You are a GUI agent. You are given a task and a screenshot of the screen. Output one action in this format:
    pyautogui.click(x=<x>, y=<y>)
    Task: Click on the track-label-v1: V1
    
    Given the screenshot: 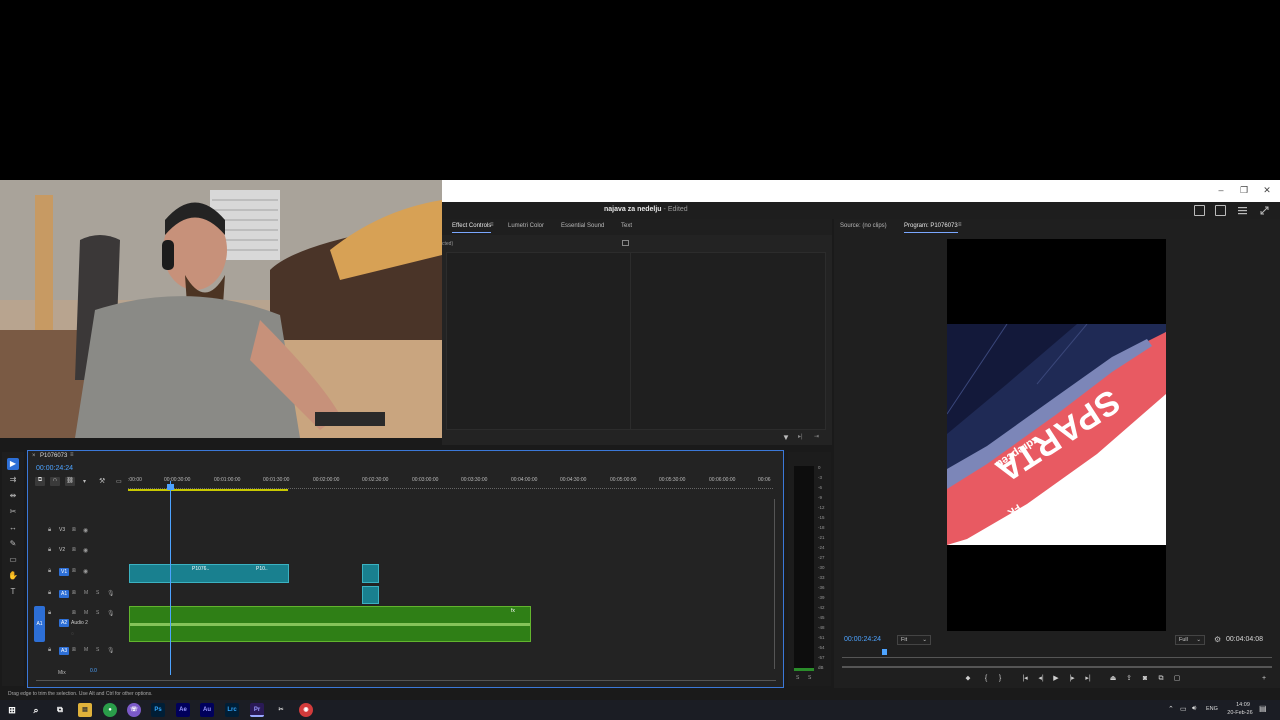 What is the action you would take?
    pyautogui.click(x=64, y=572)
    